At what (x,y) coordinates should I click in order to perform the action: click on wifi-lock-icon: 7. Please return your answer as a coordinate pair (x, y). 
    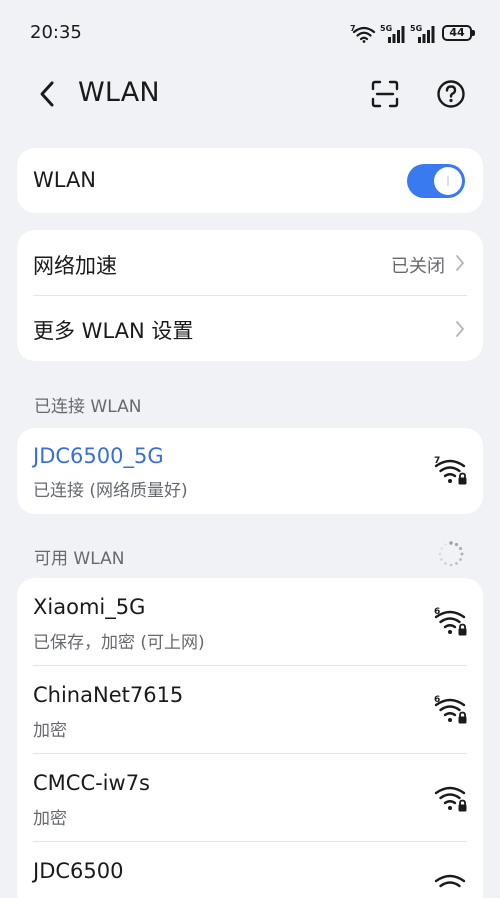
    Looking at the image, I should click on (450, 470).